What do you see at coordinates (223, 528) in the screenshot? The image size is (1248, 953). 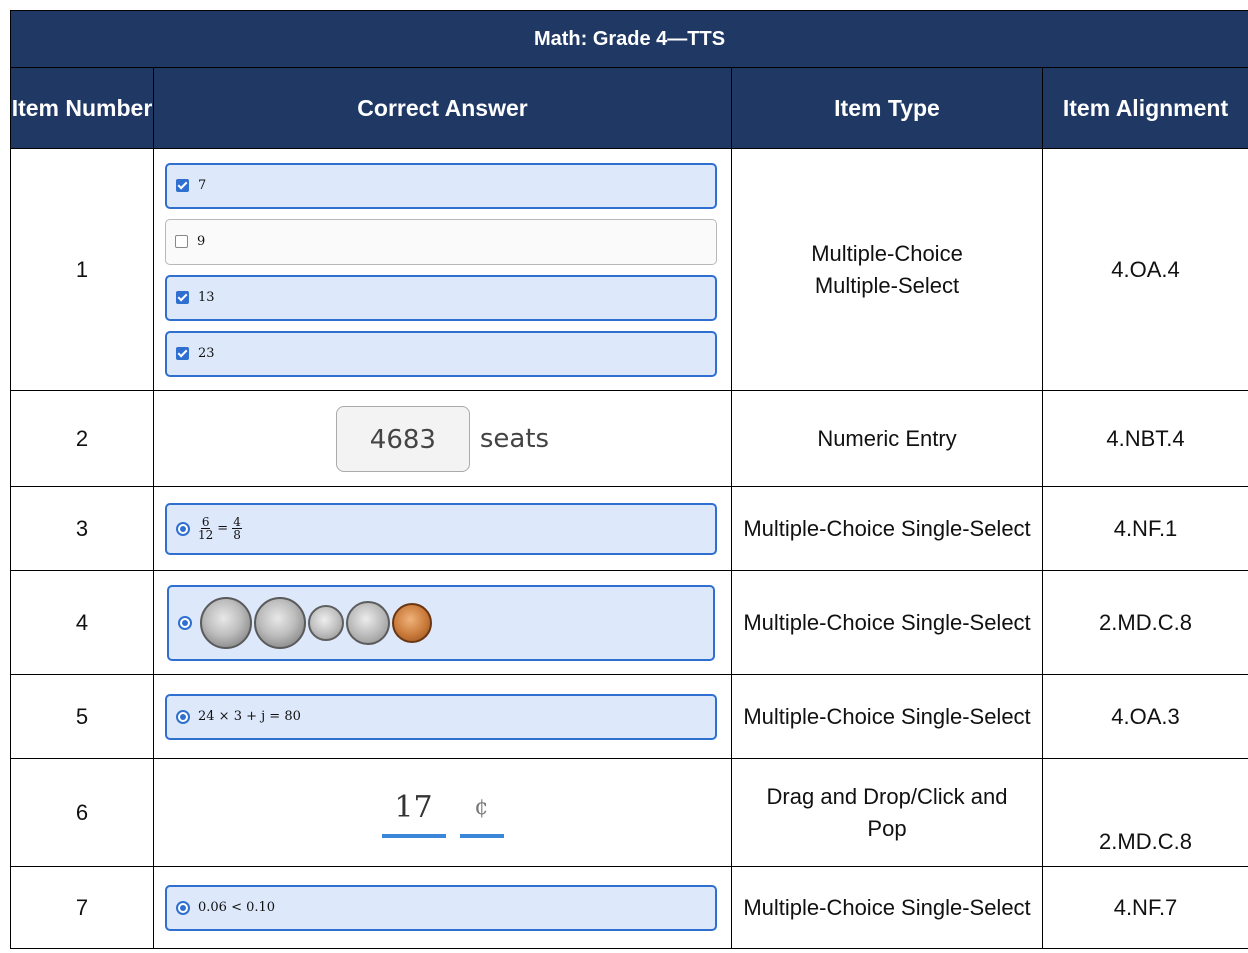 I see `equals-sign: =` at bounding box center [223, 528].